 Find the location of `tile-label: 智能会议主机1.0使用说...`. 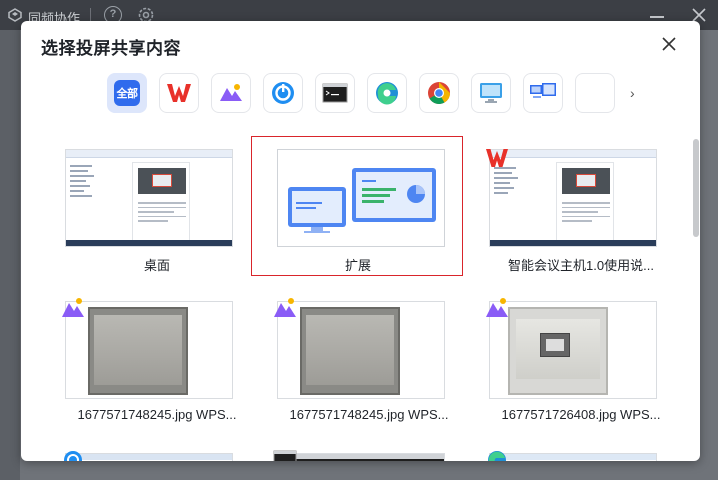

tile-label: 智能会议主机1.0使用说... is located at coordinates (581, 265).